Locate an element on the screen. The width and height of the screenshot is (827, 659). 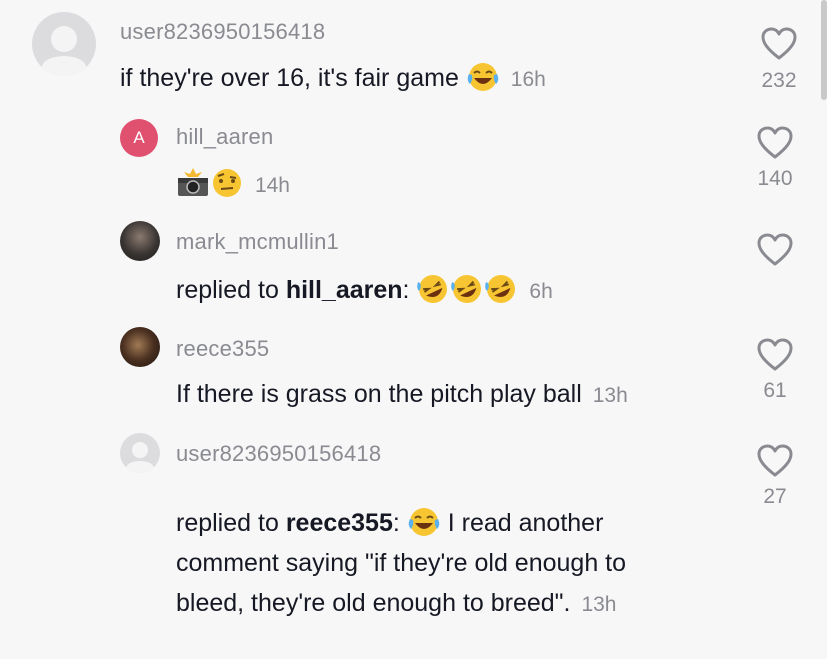
comment-text: replied to hill_aaren: 6h is located at coordinates (364, 291).